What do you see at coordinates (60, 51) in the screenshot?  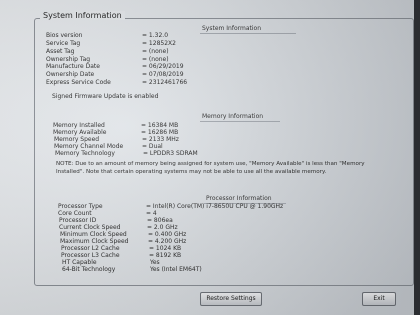 I see `row-label: Asset Tag` at bounding box center [60, 51].